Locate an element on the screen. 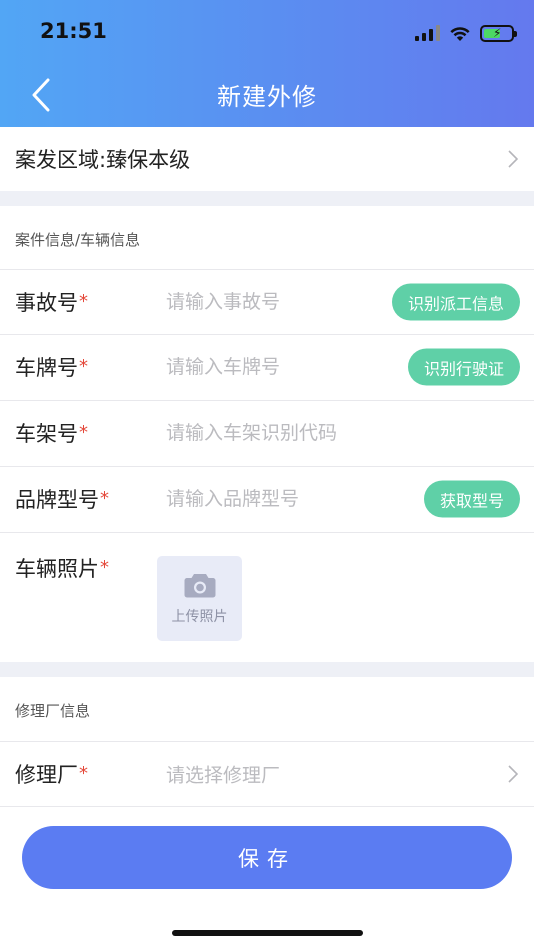 This screenshot has height=950, width=534. brand-model-row: 品牌型号* 获取型号 is located at coordinates (267, 498).